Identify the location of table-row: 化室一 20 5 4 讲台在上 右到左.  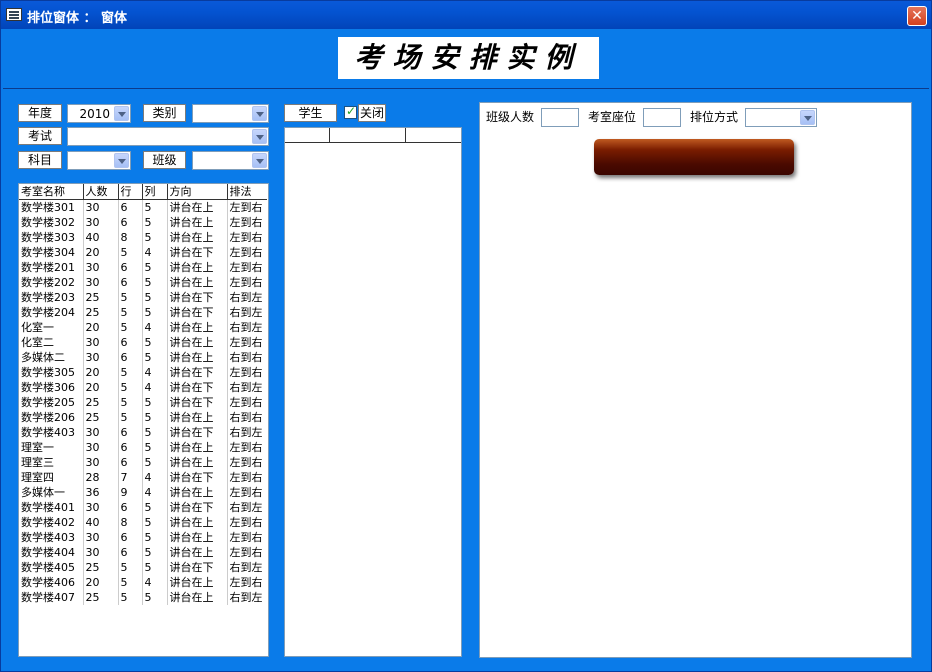
(143, 327).